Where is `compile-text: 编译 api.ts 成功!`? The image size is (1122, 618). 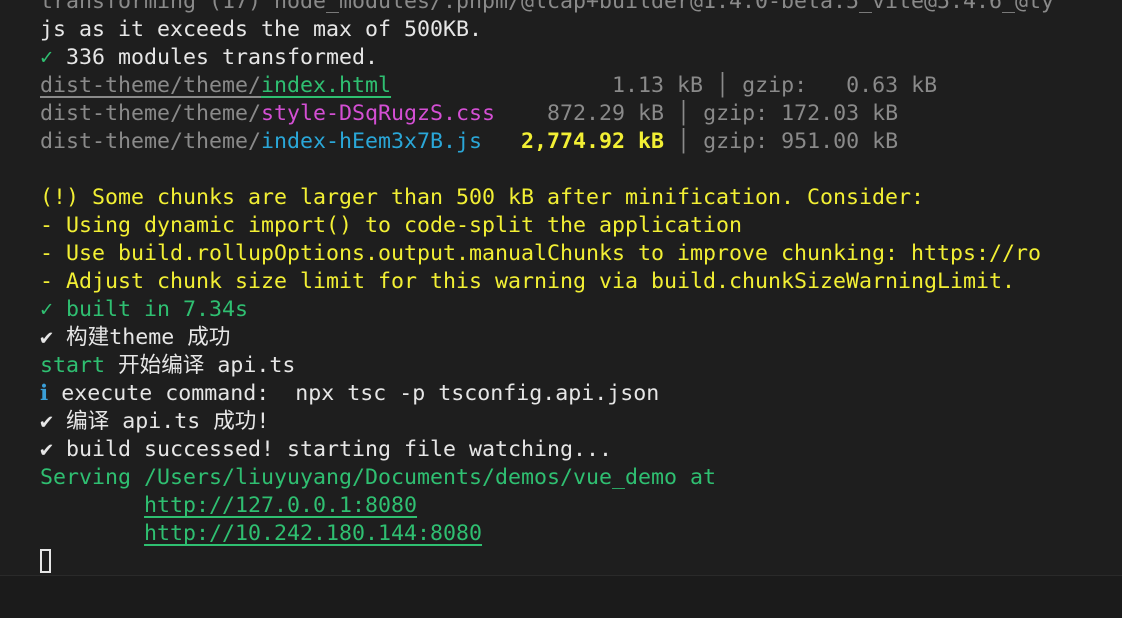 compile-text: 编译 api.ts 成功! is located at coordinates (161, 421).